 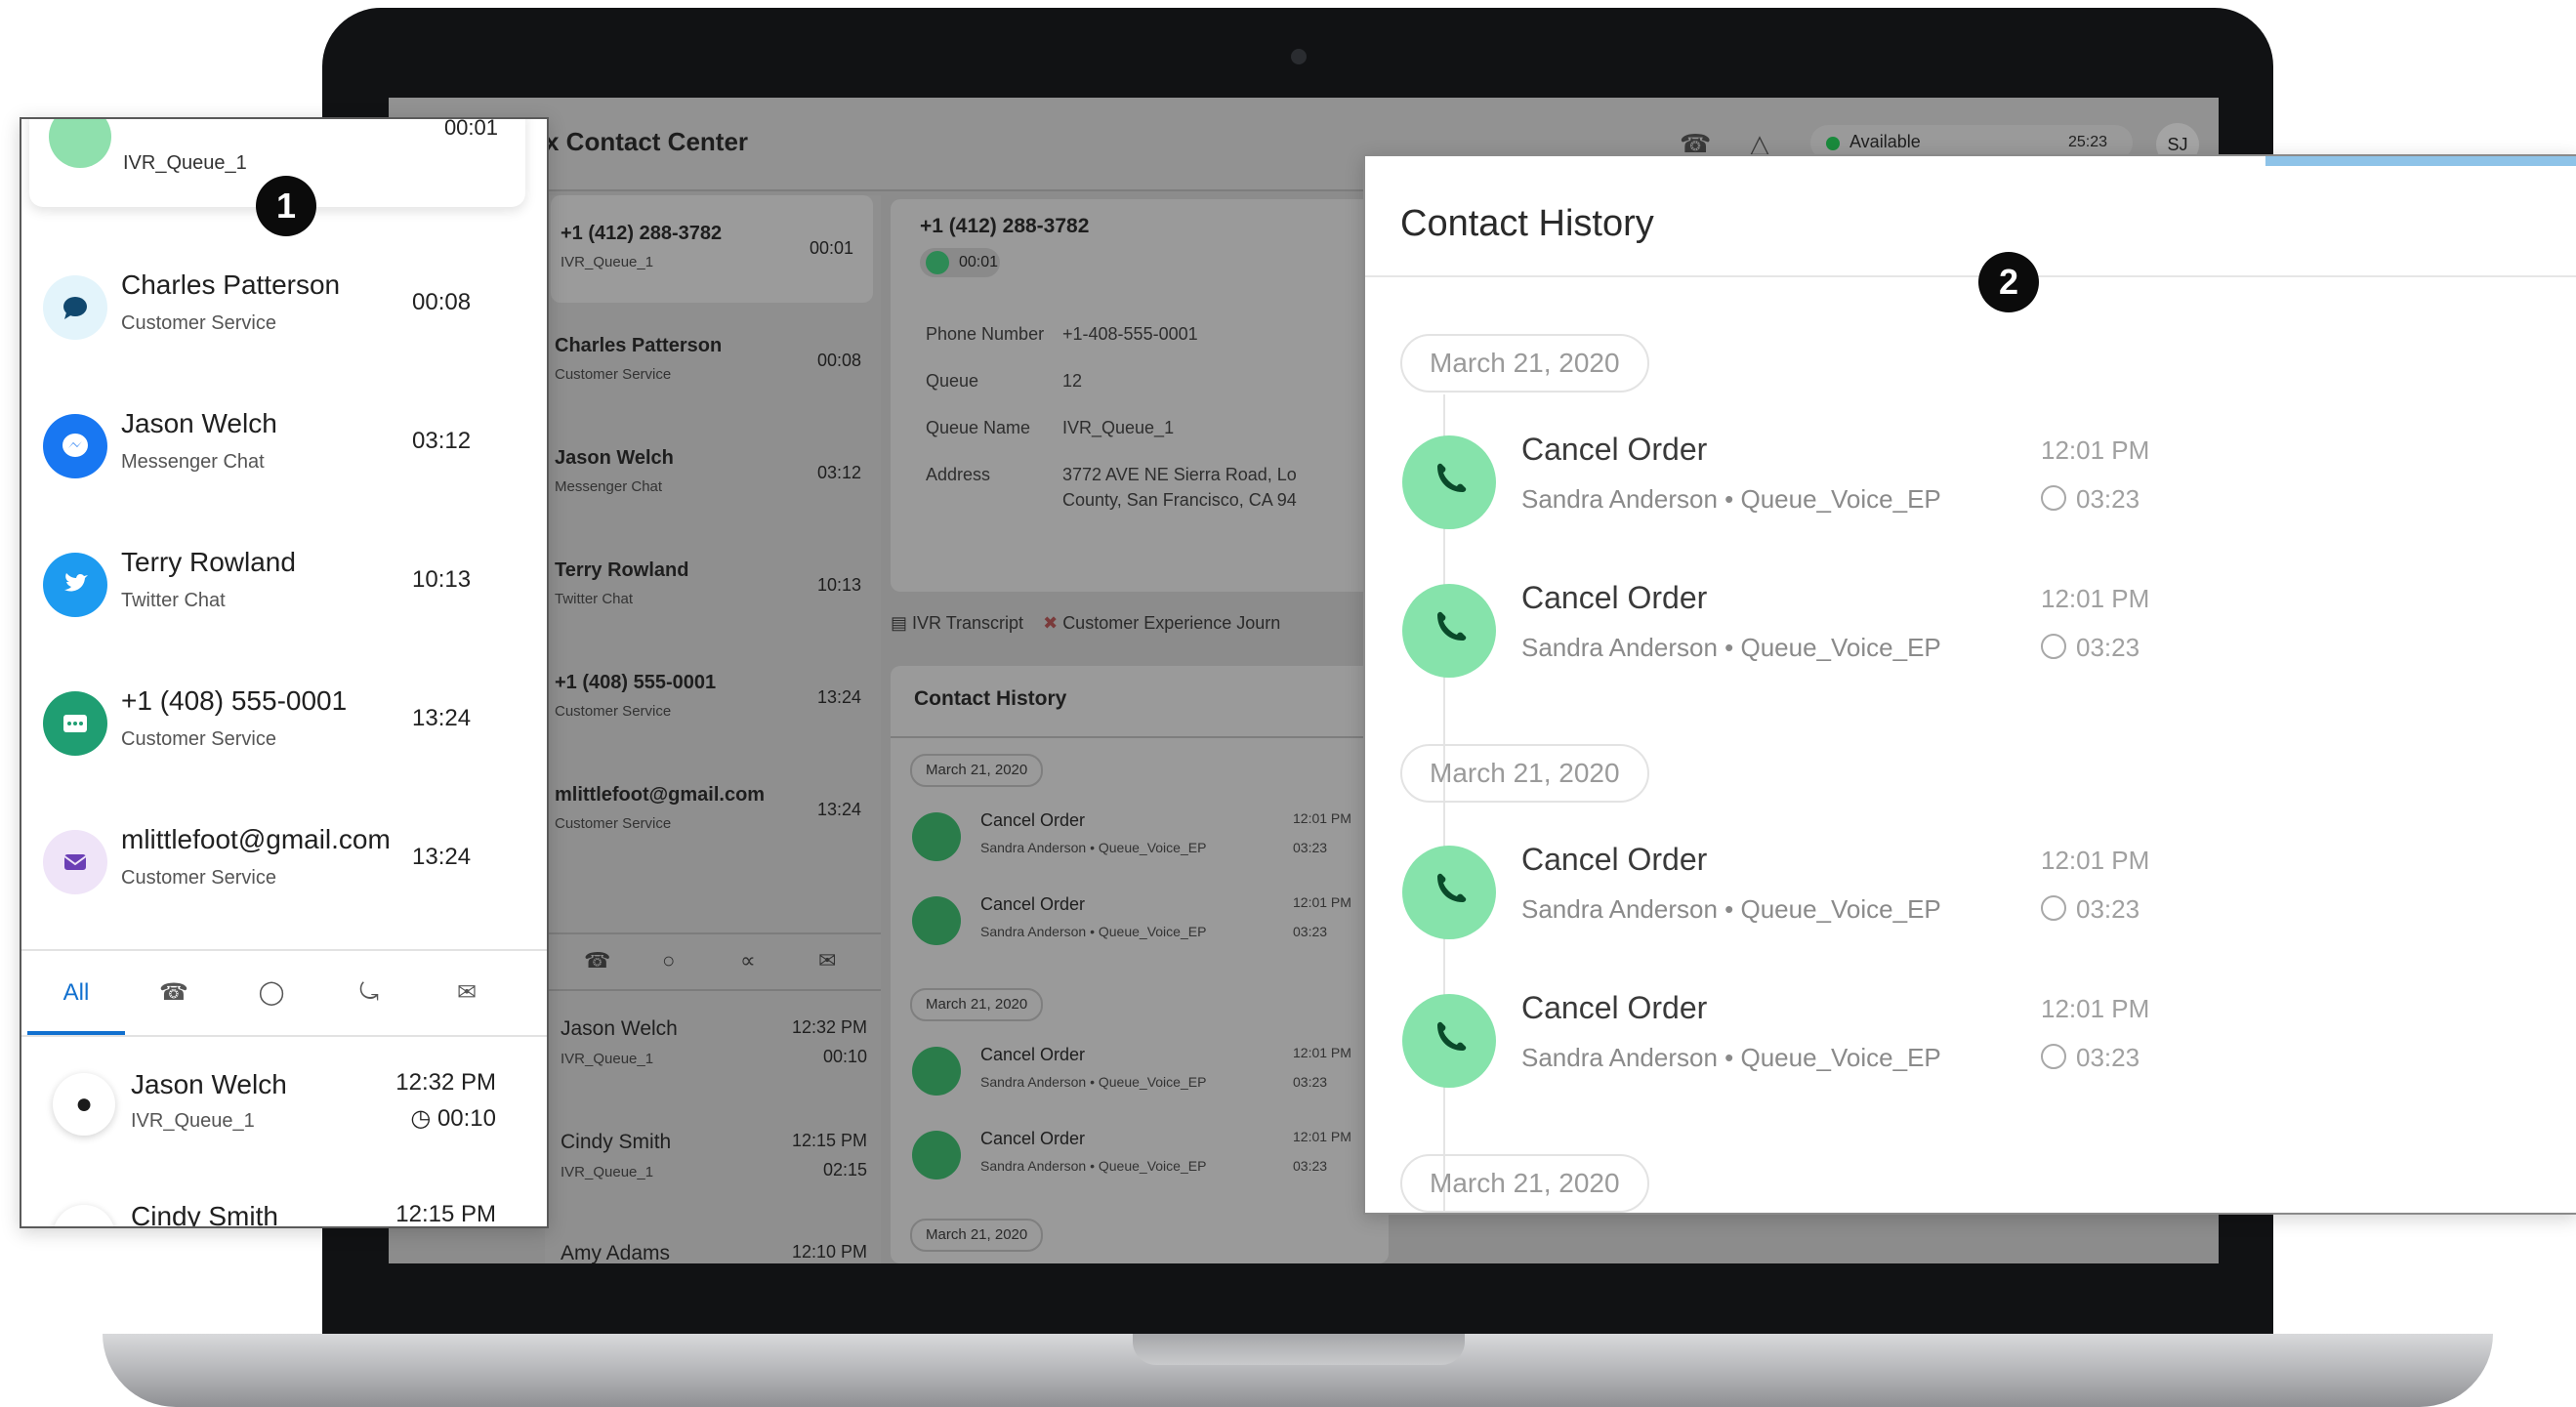 What do you see at coordinates (445, 1214) in the screenshot?
I see `recent-time: 12:15 PM` at bounding box center [445, 1214].